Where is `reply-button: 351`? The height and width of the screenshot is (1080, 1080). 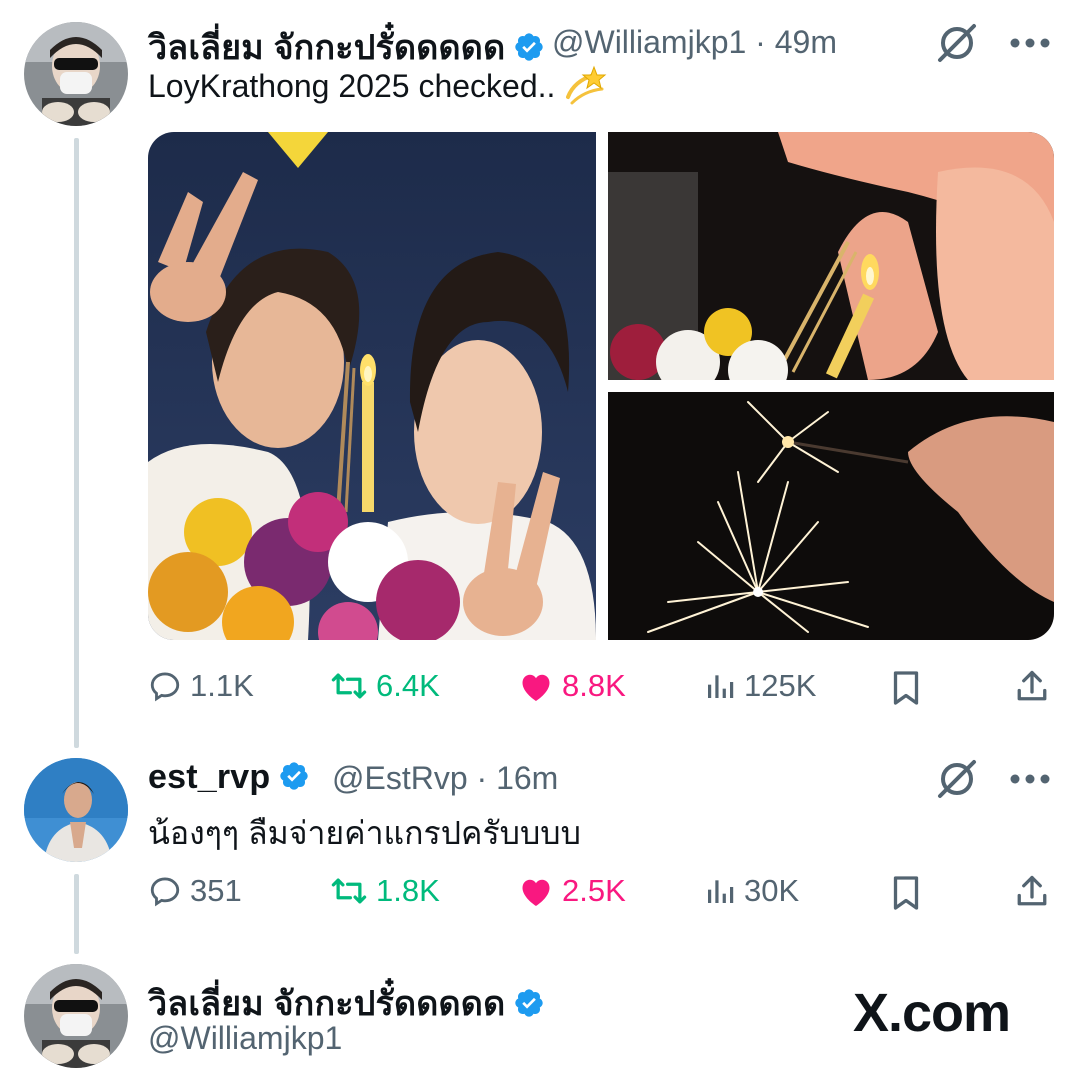 reply-button: 351 is located at coordinates (195, 891).